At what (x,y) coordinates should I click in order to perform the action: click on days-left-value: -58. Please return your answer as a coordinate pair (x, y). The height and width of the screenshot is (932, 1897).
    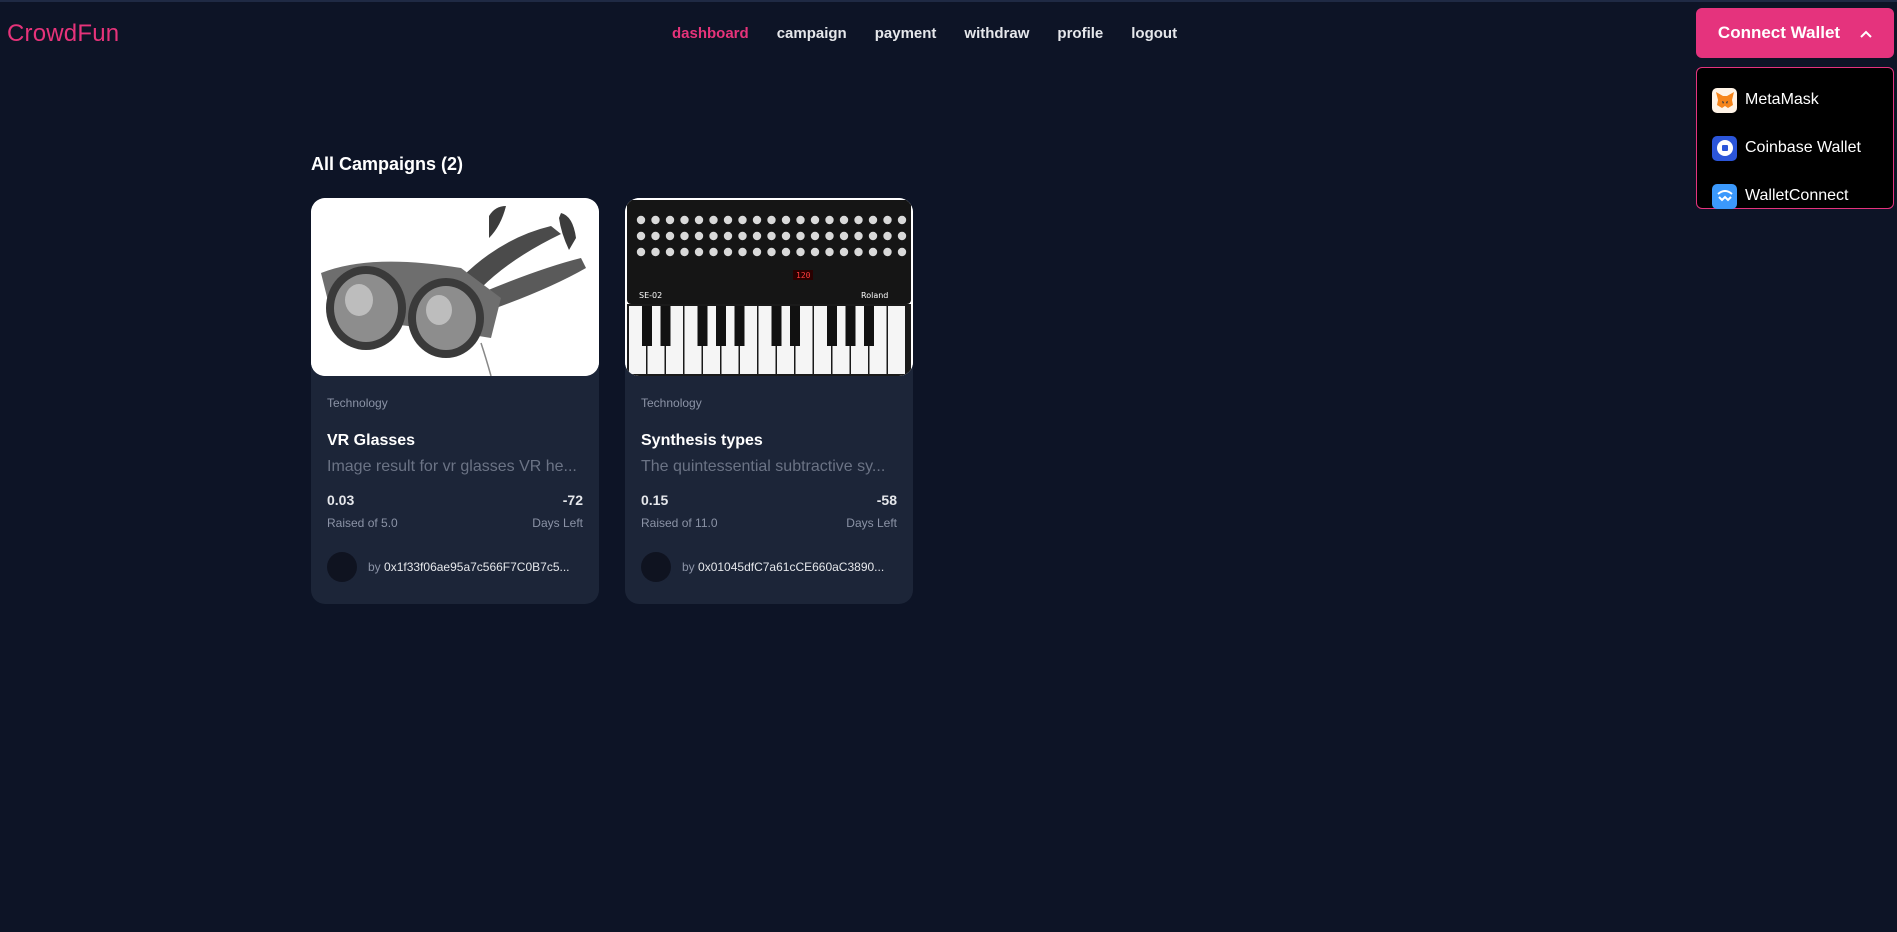
    Looking at the image, I should click on (886, 500).